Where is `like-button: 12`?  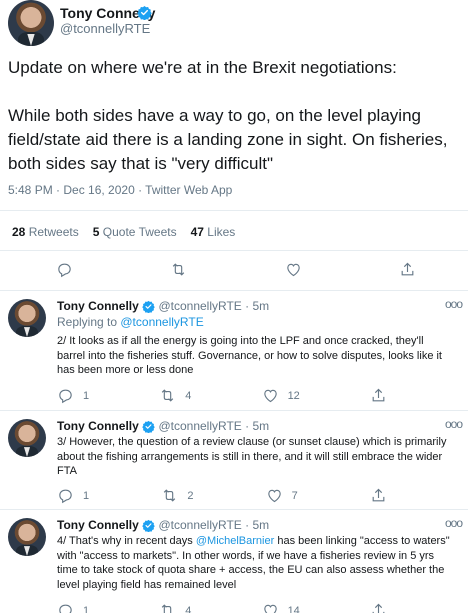 like-button: 12 is located at coordinates (281, 395).